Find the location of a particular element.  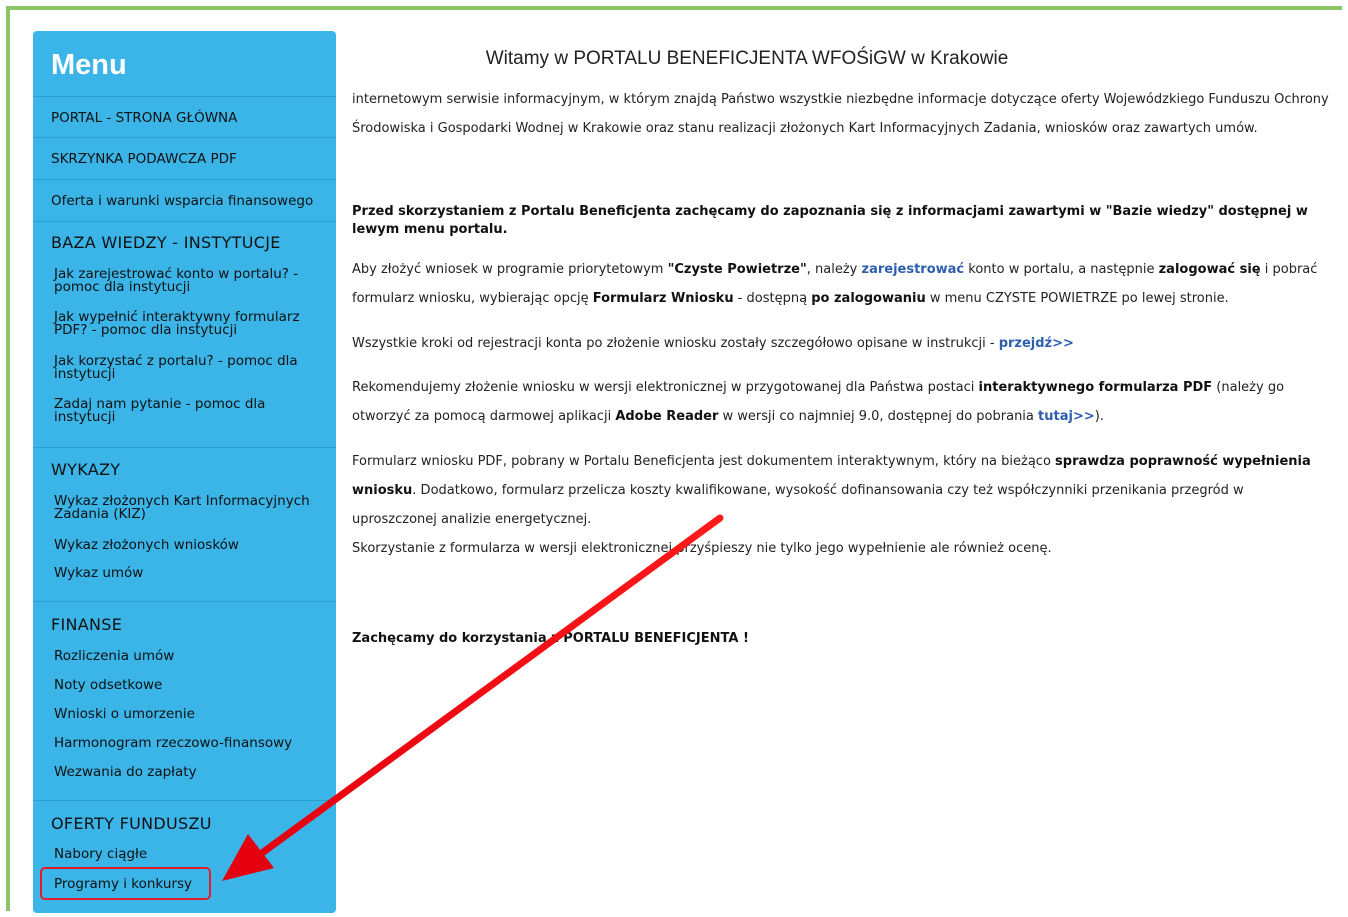

sidebar-item-continuous-calls: Nabory ciągłe is located at coordinates (189, 854).